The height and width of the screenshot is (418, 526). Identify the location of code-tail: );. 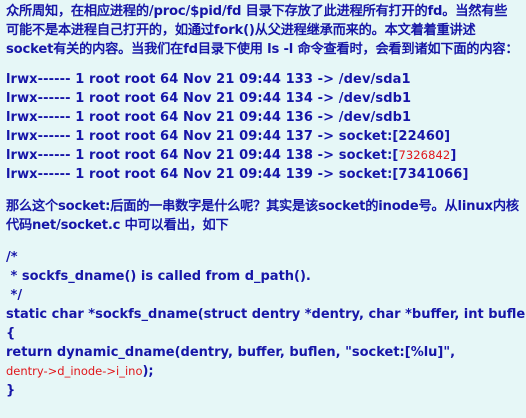
(148, 372).